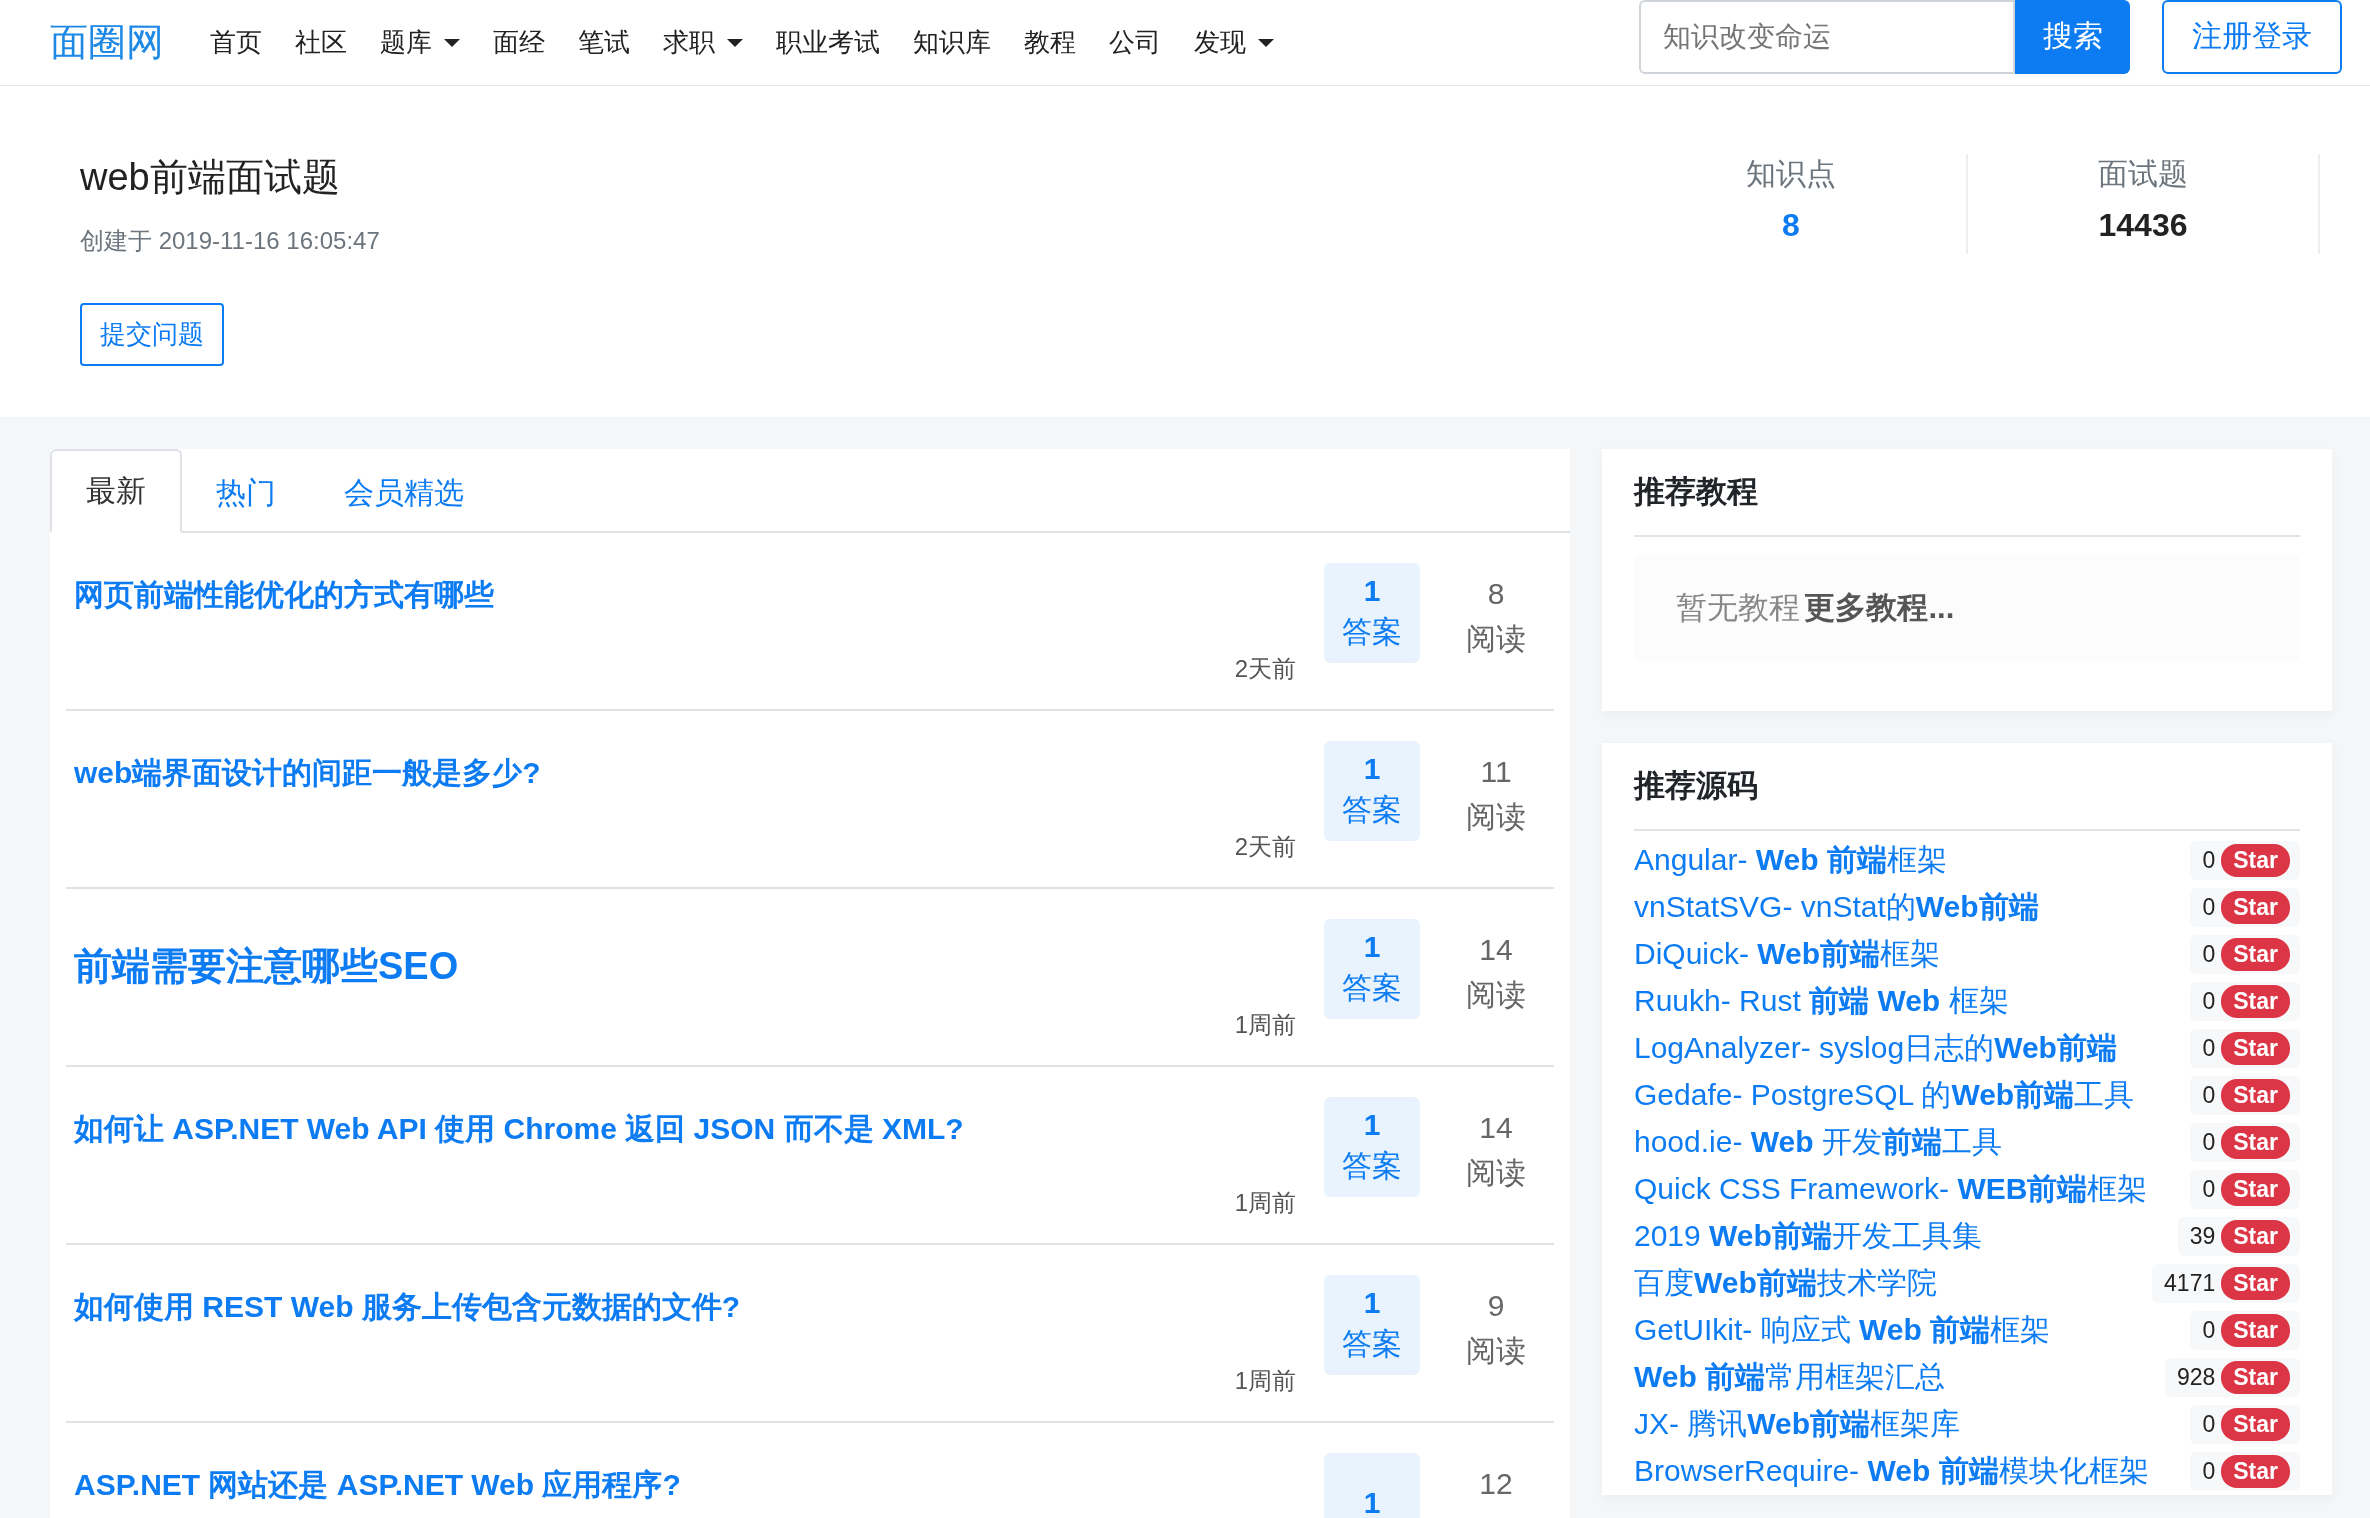 This screenshot has height=1518, width=2370. I want to click on source-link: Gedafe- PostgreSQL 的Web前端工具, so click(1884, 1095).